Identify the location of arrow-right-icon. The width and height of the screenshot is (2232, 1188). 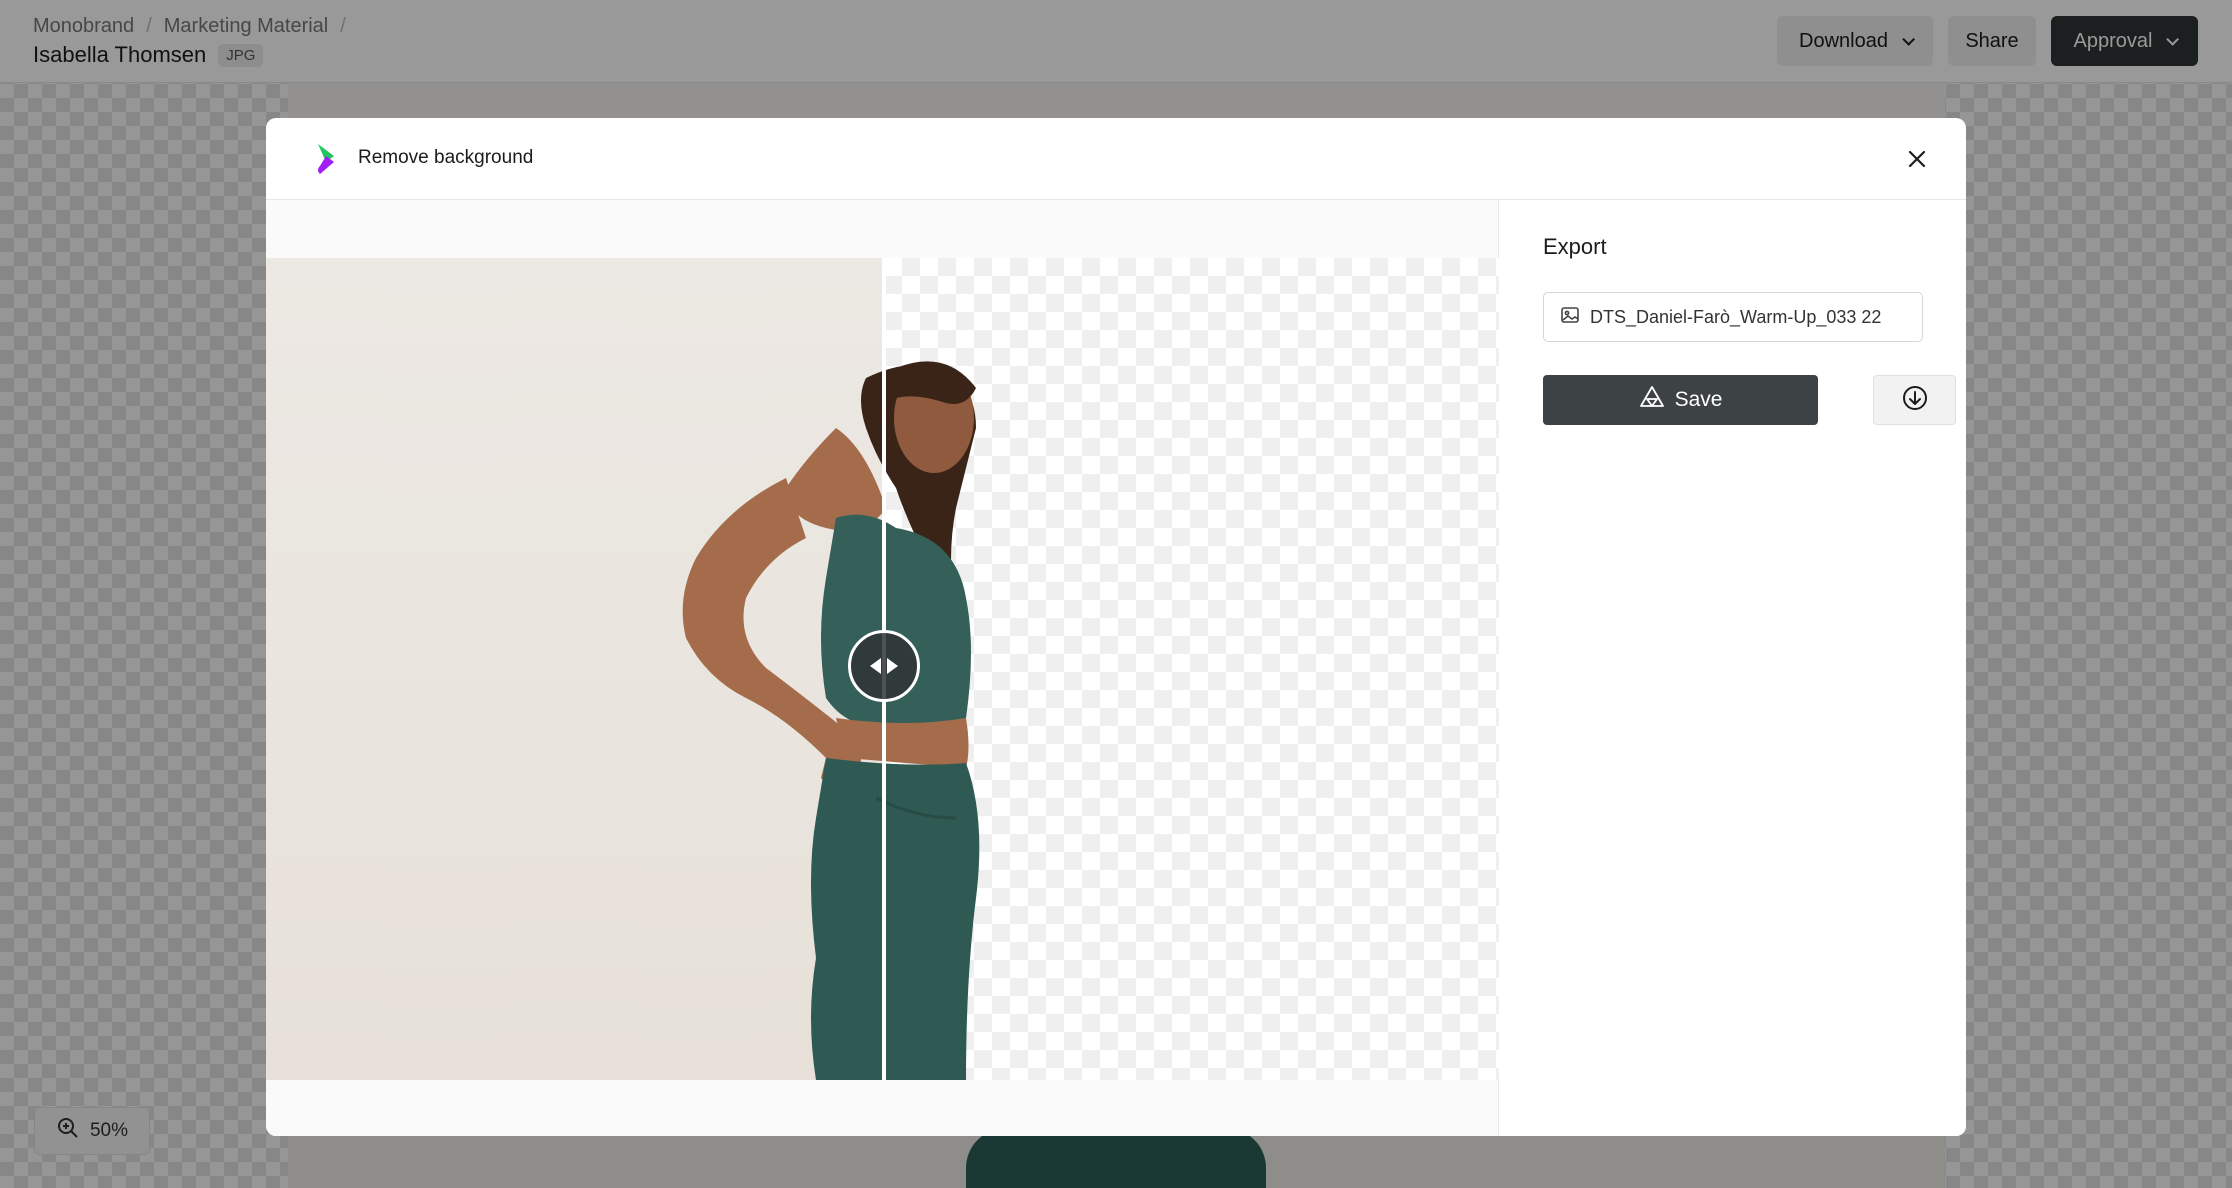
(892, 666).